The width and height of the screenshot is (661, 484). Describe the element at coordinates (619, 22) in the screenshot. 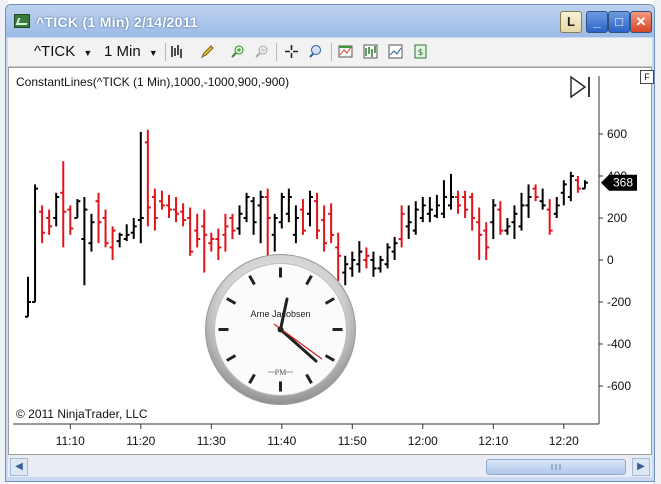

I see `maximize-button: □` at that location.